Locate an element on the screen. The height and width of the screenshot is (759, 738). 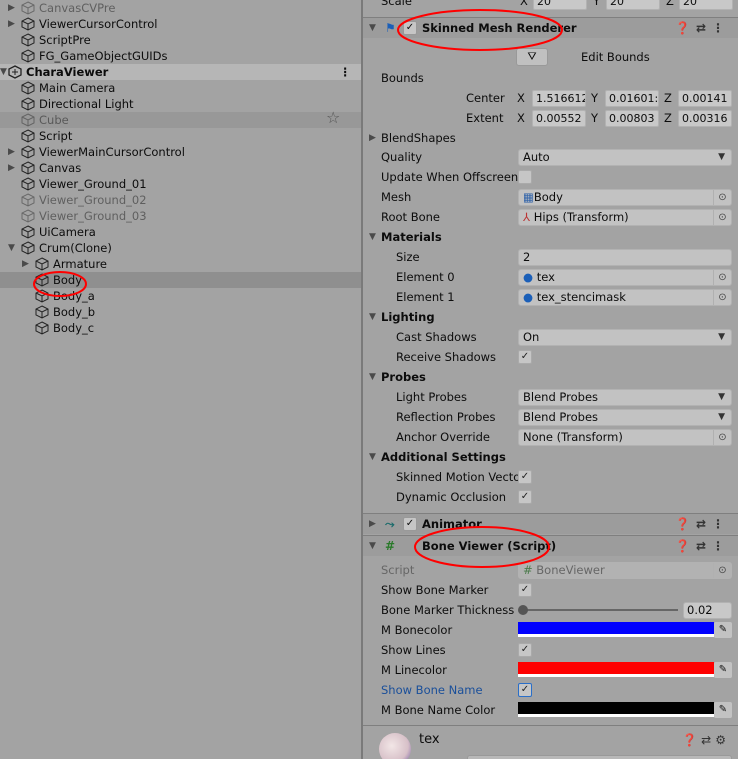
component-title: Skinned Mesh Renderer is located at coordinates (499, 28).